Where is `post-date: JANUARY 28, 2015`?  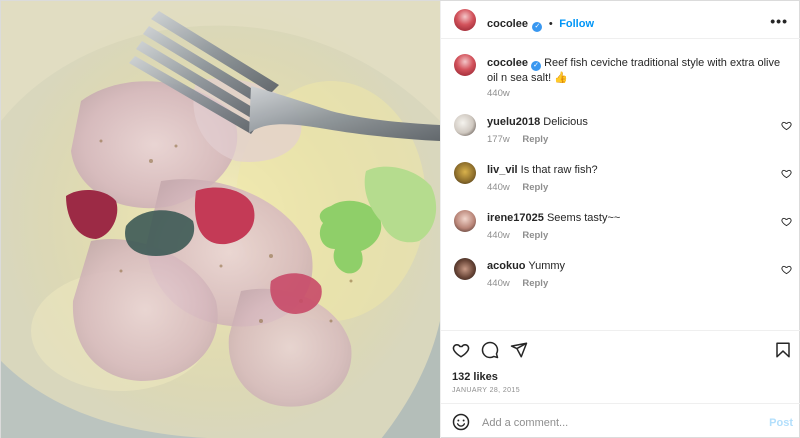 post-date: JANUARY 28, 2015 is located at coordinates (486, 390).